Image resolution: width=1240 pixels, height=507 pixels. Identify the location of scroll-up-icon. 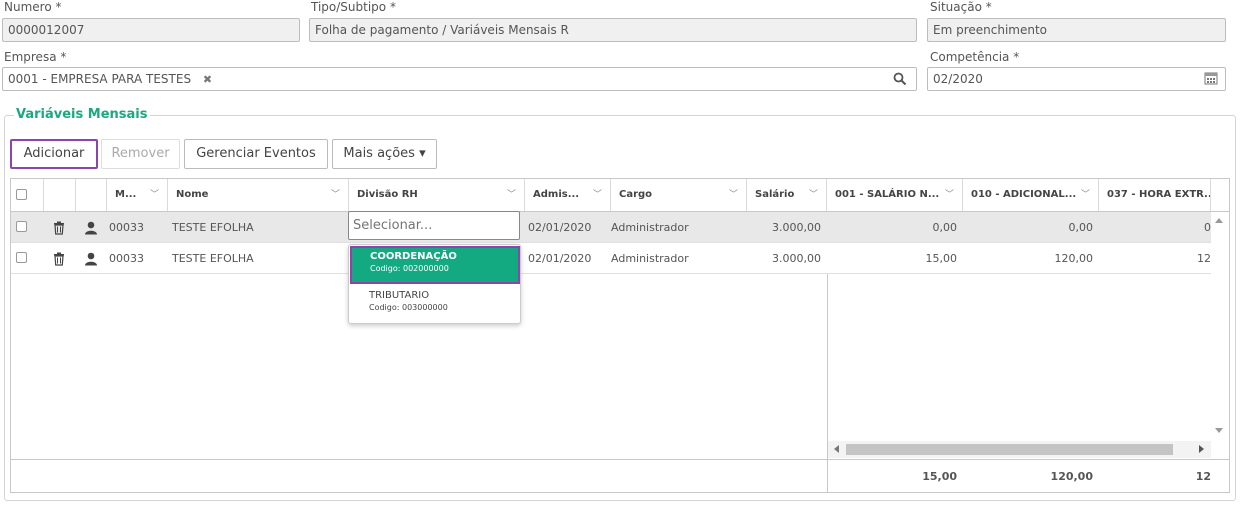
(1219, 220).